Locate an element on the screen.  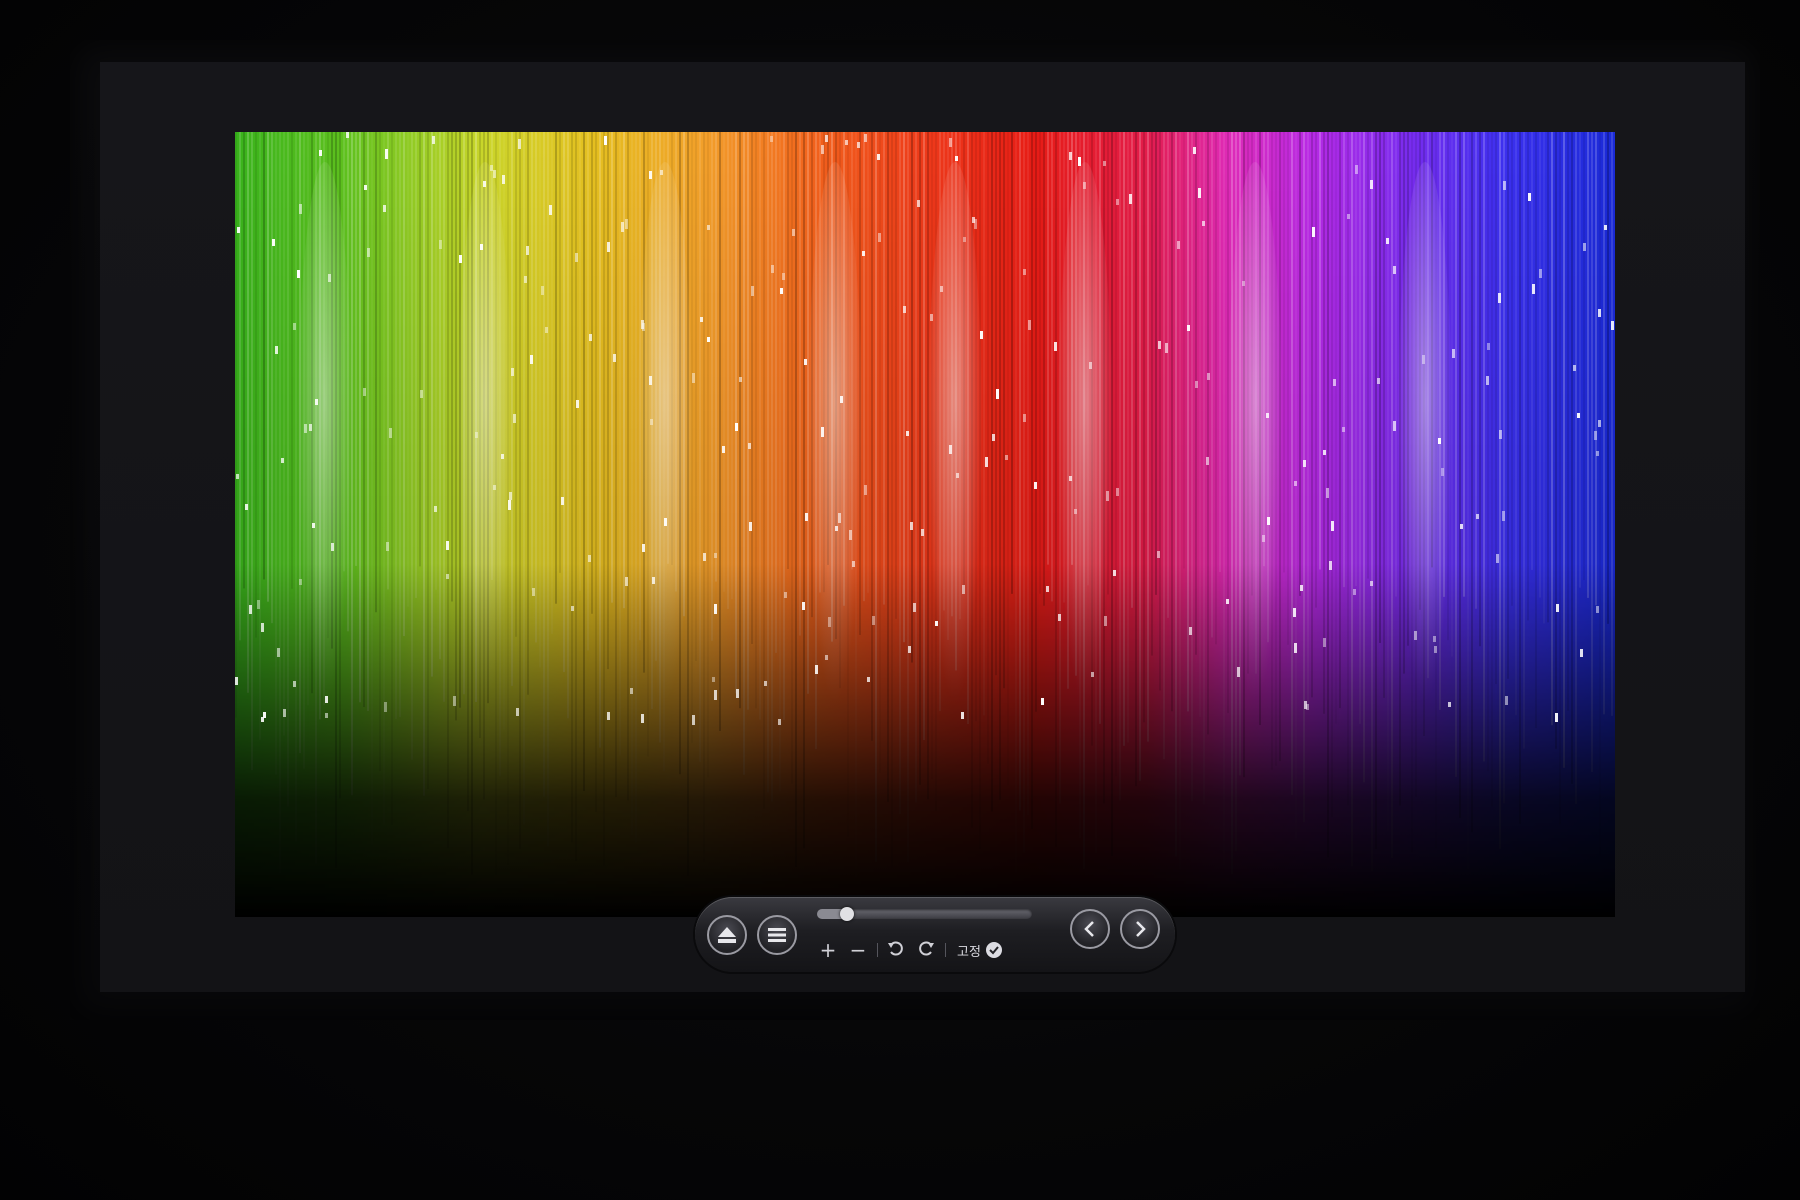
menu-button is located at coordinates (777, 935).